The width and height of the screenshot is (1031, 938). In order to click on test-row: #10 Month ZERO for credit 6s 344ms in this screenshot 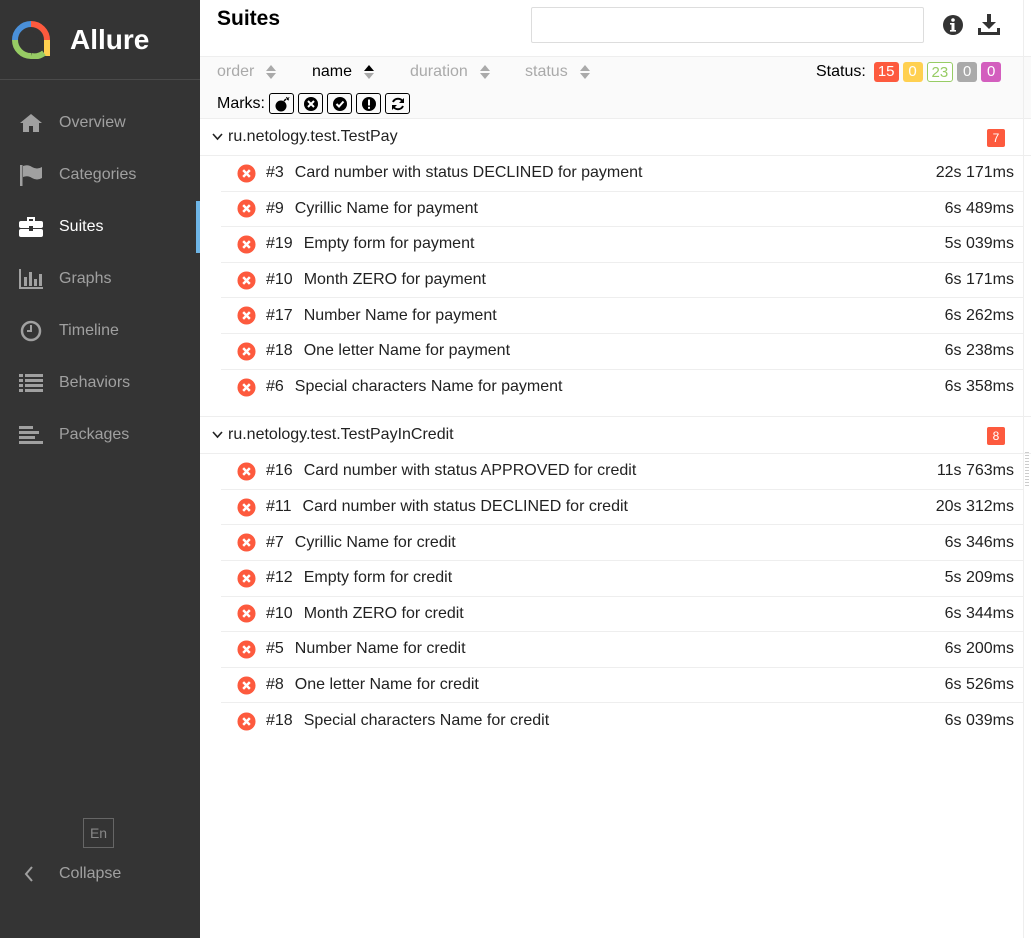, I will do `click(622, 615)`.